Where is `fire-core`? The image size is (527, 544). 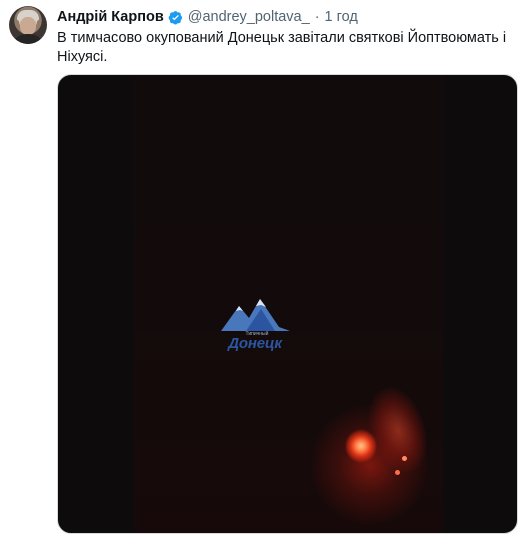
fire-core is located at coordinates (361, 446).